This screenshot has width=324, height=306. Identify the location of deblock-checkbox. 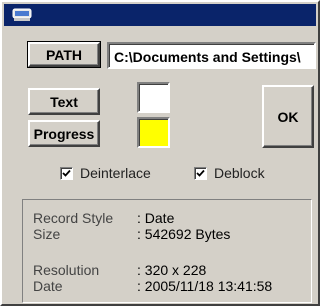
(200, 173).